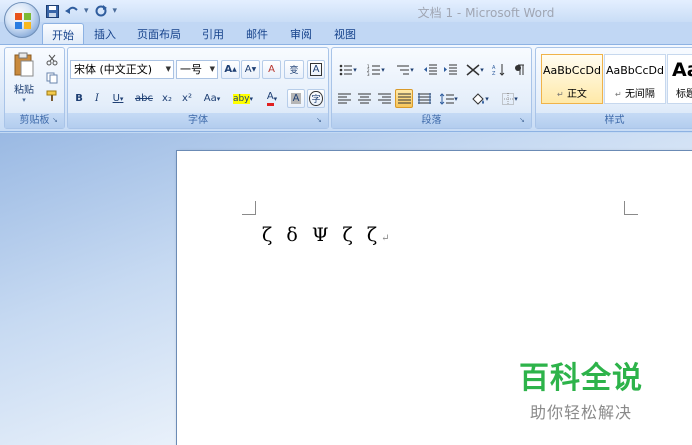 Image resolution: width=692 pixels, height=445 pixels. I want to click on cut-button, so click(52, 60).